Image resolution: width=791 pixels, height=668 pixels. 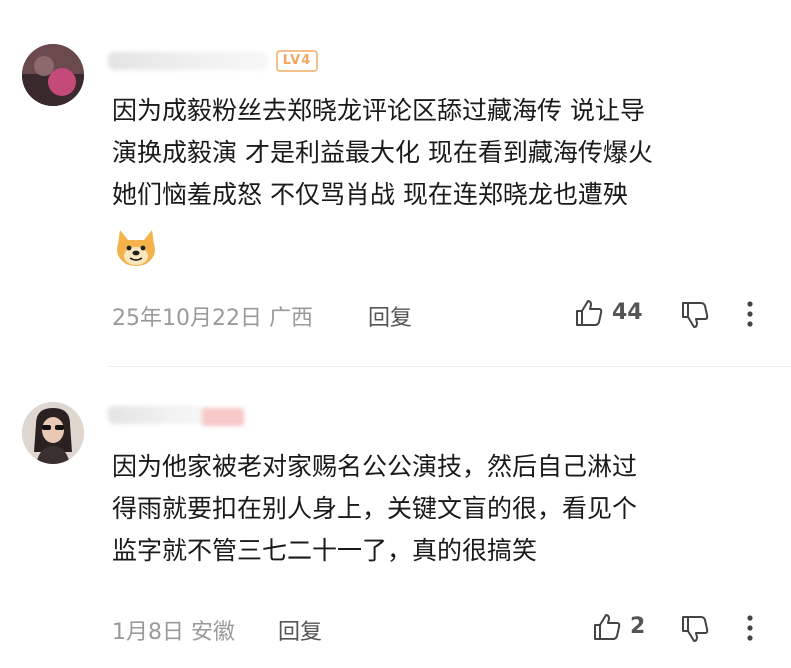 What do you see at coordinates (173, 632) in the screenshot?
I see `comment-date-location: 1月8日 安徽` at bounding box center [173, 632].